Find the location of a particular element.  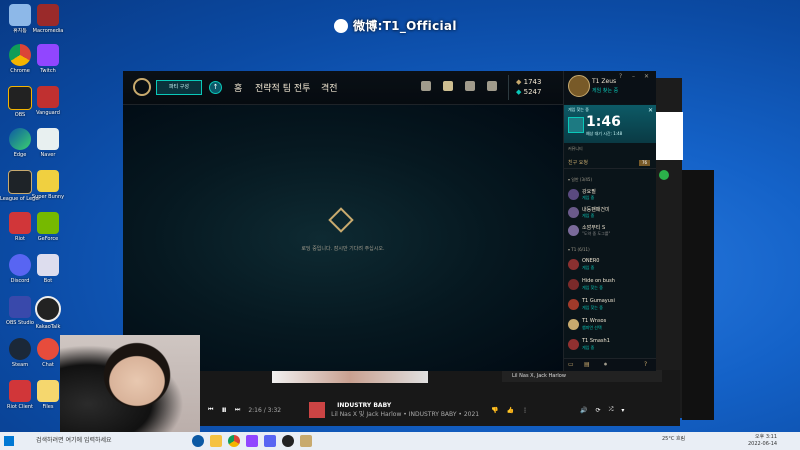

desktop-icon-superbunny: Super Bunny is located at coordinates (48, 185).